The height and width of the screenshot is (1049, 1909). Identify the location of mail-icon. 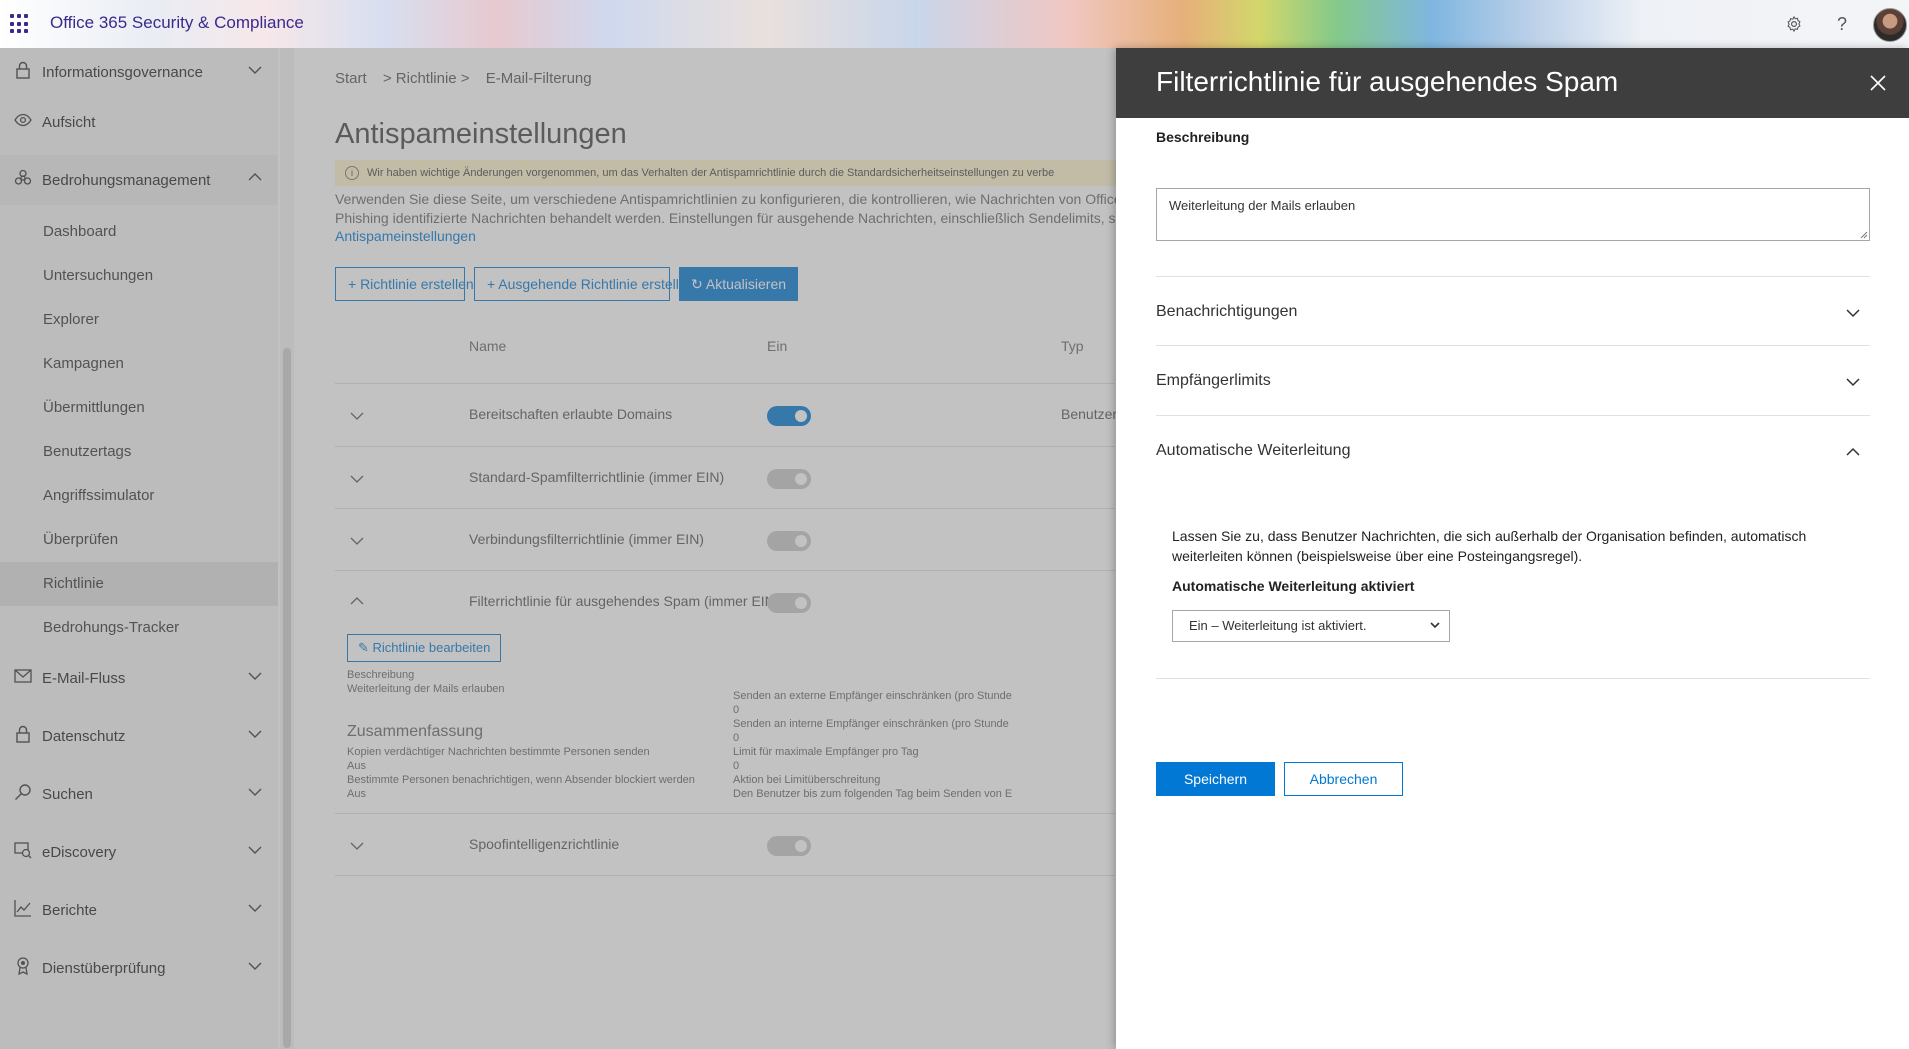
(23, 678).